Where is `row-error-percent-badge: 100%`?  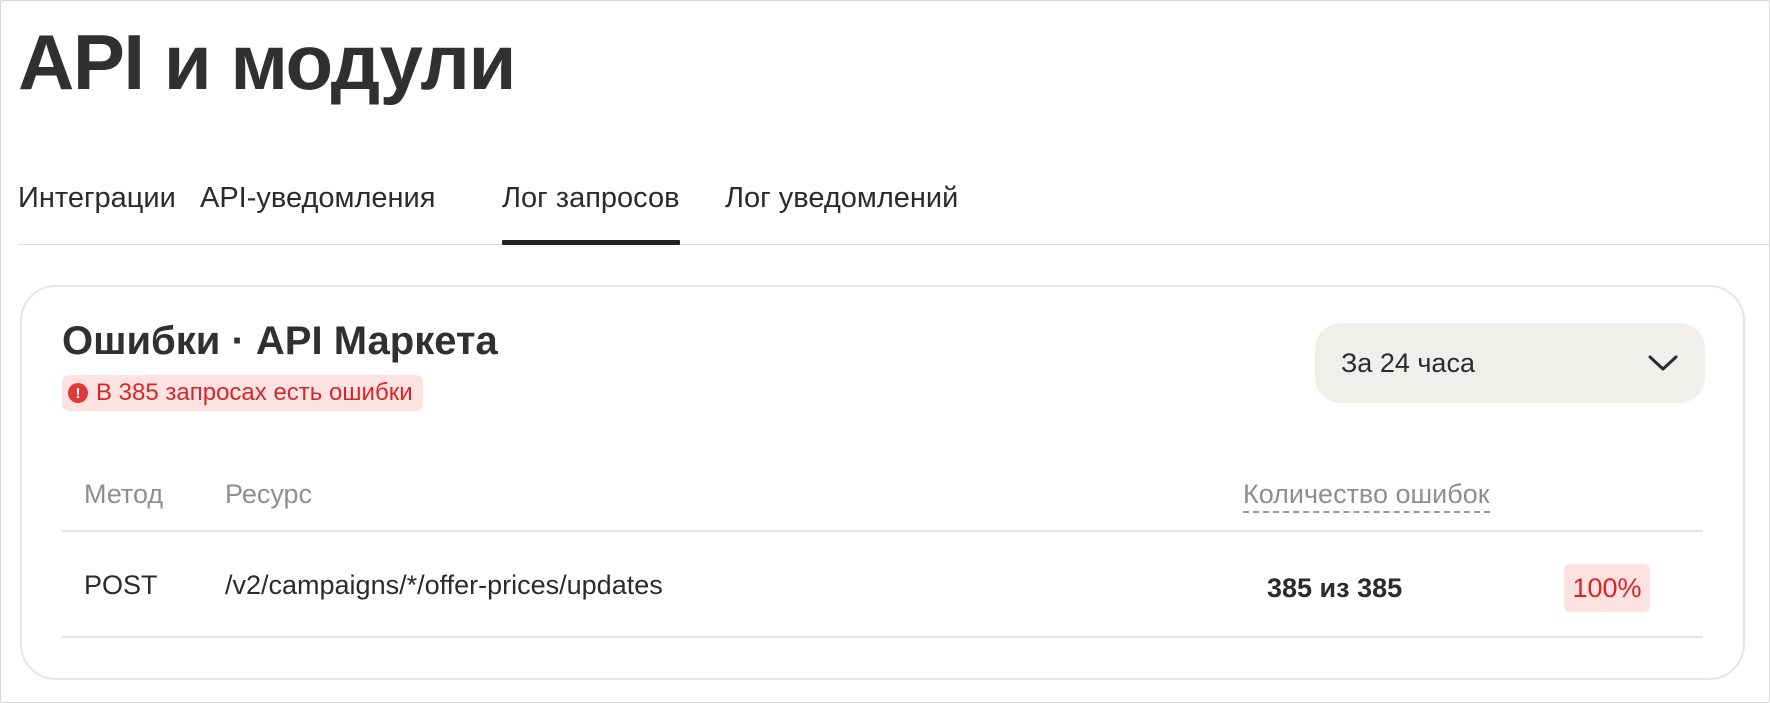
row-error-percent-badge: 100% is located at coordinates (1607, 588).